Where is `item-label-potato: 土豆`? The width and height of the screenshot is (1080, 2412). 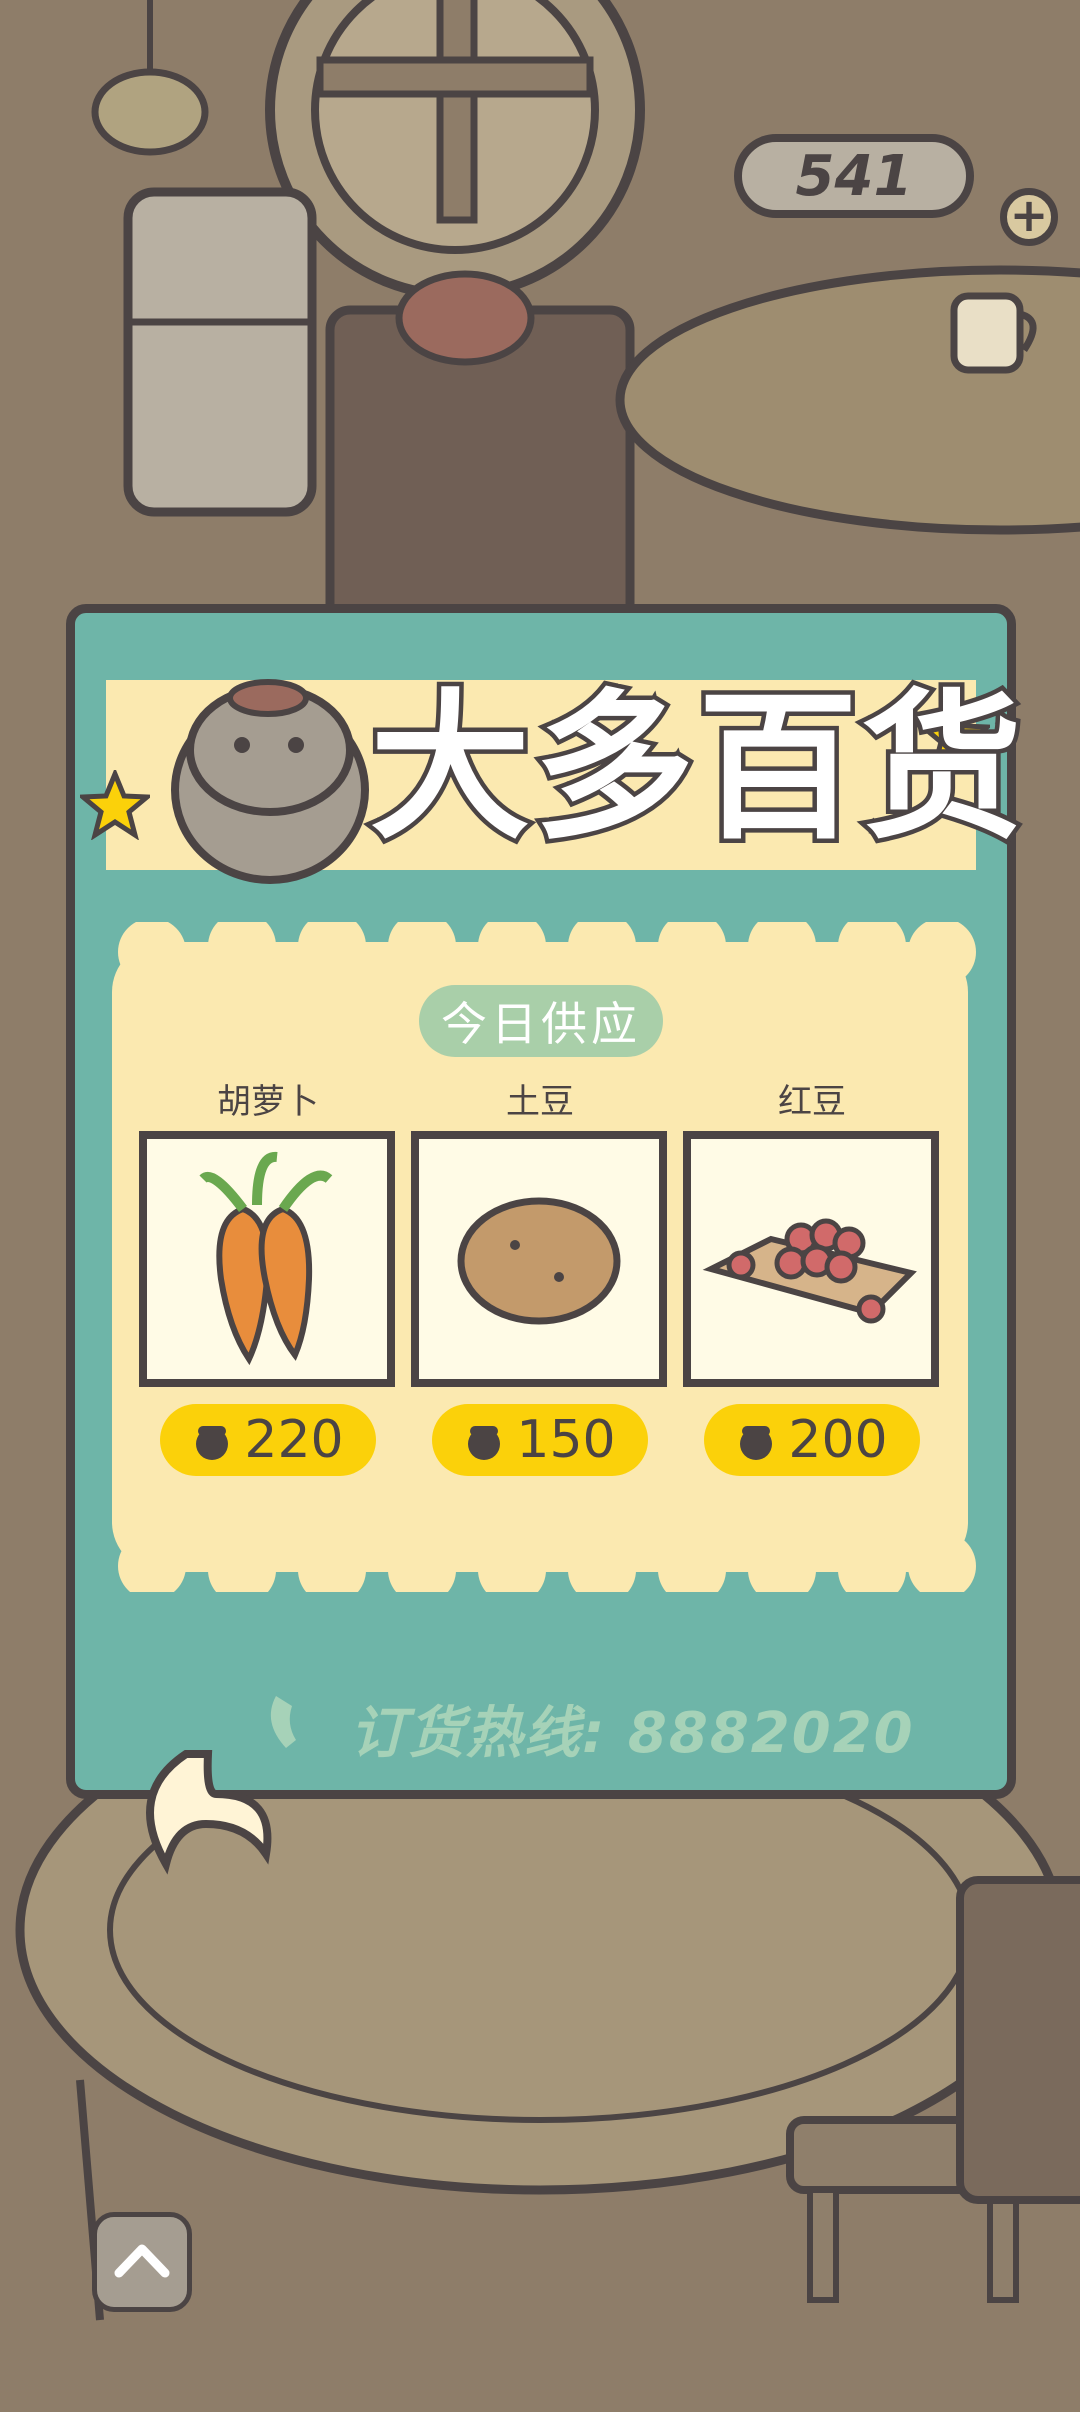 item-label-potato: 土豆 is located at coordinates (540, 1102).